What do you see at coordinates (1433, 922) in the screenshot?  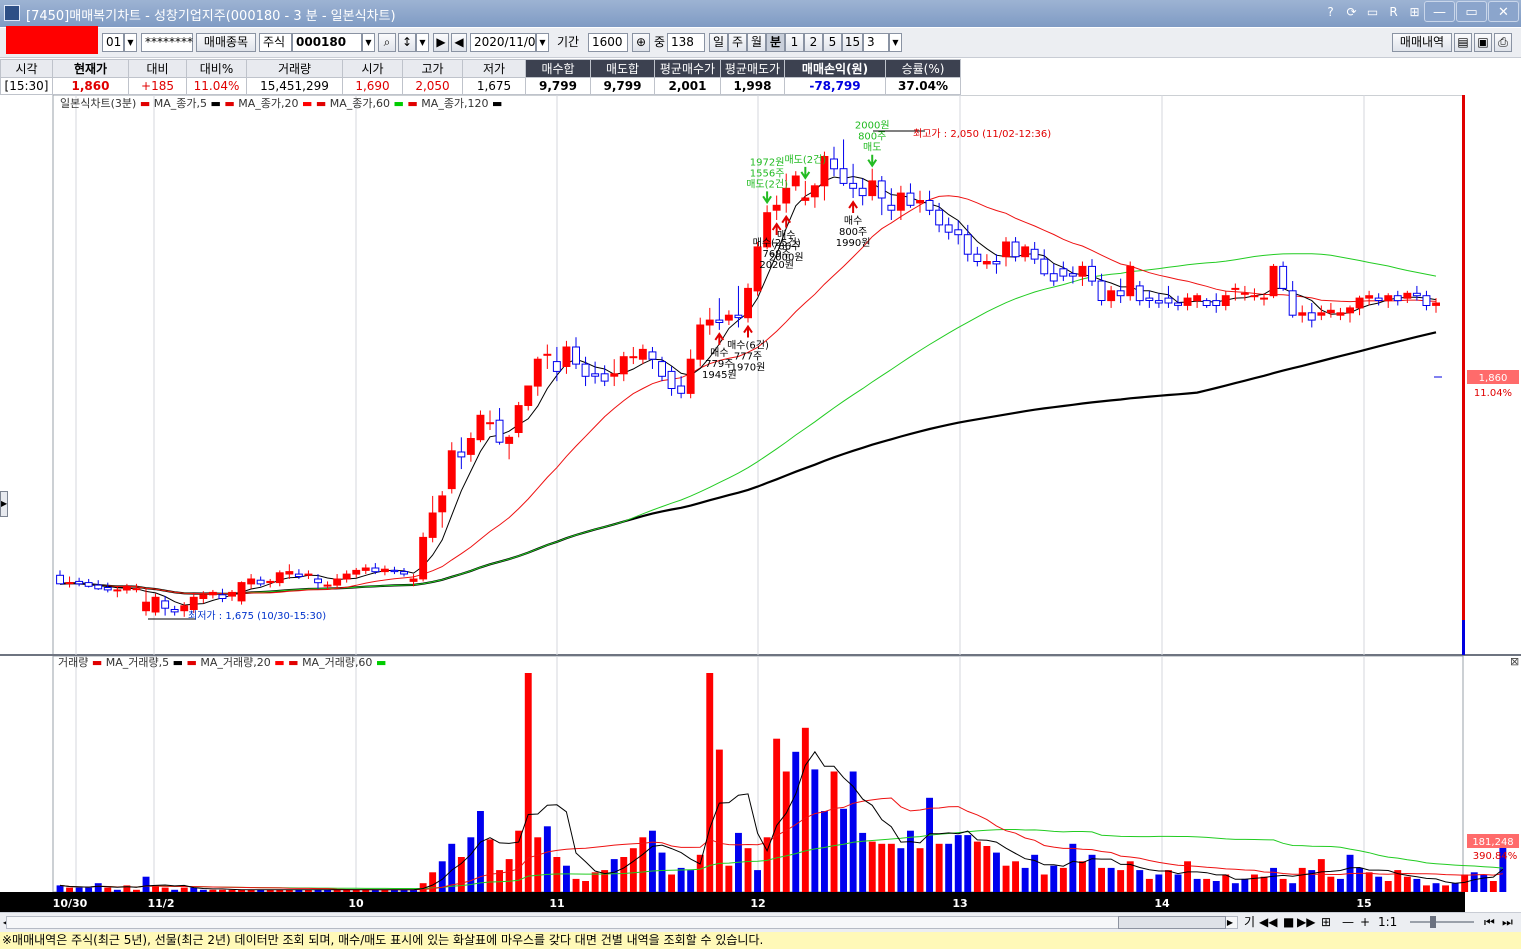 I see `zoom-slider-handle` at bounding box center [1433, 922].